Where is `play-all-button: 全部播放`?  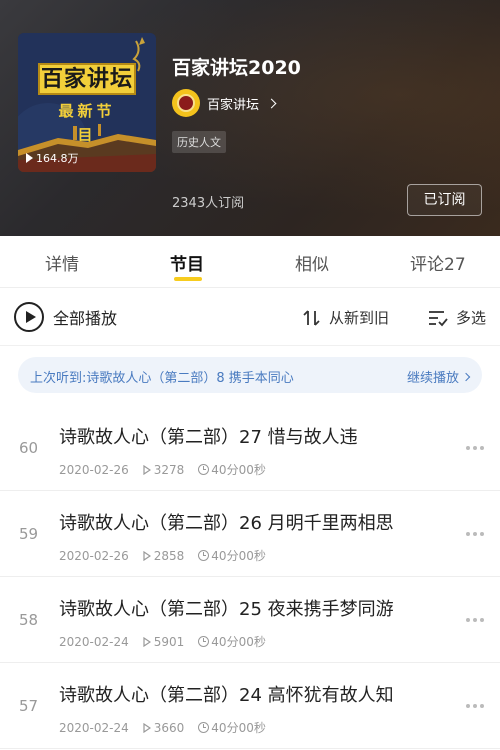
play-all-button: 全部播放 is located at coordinates (65, 317).